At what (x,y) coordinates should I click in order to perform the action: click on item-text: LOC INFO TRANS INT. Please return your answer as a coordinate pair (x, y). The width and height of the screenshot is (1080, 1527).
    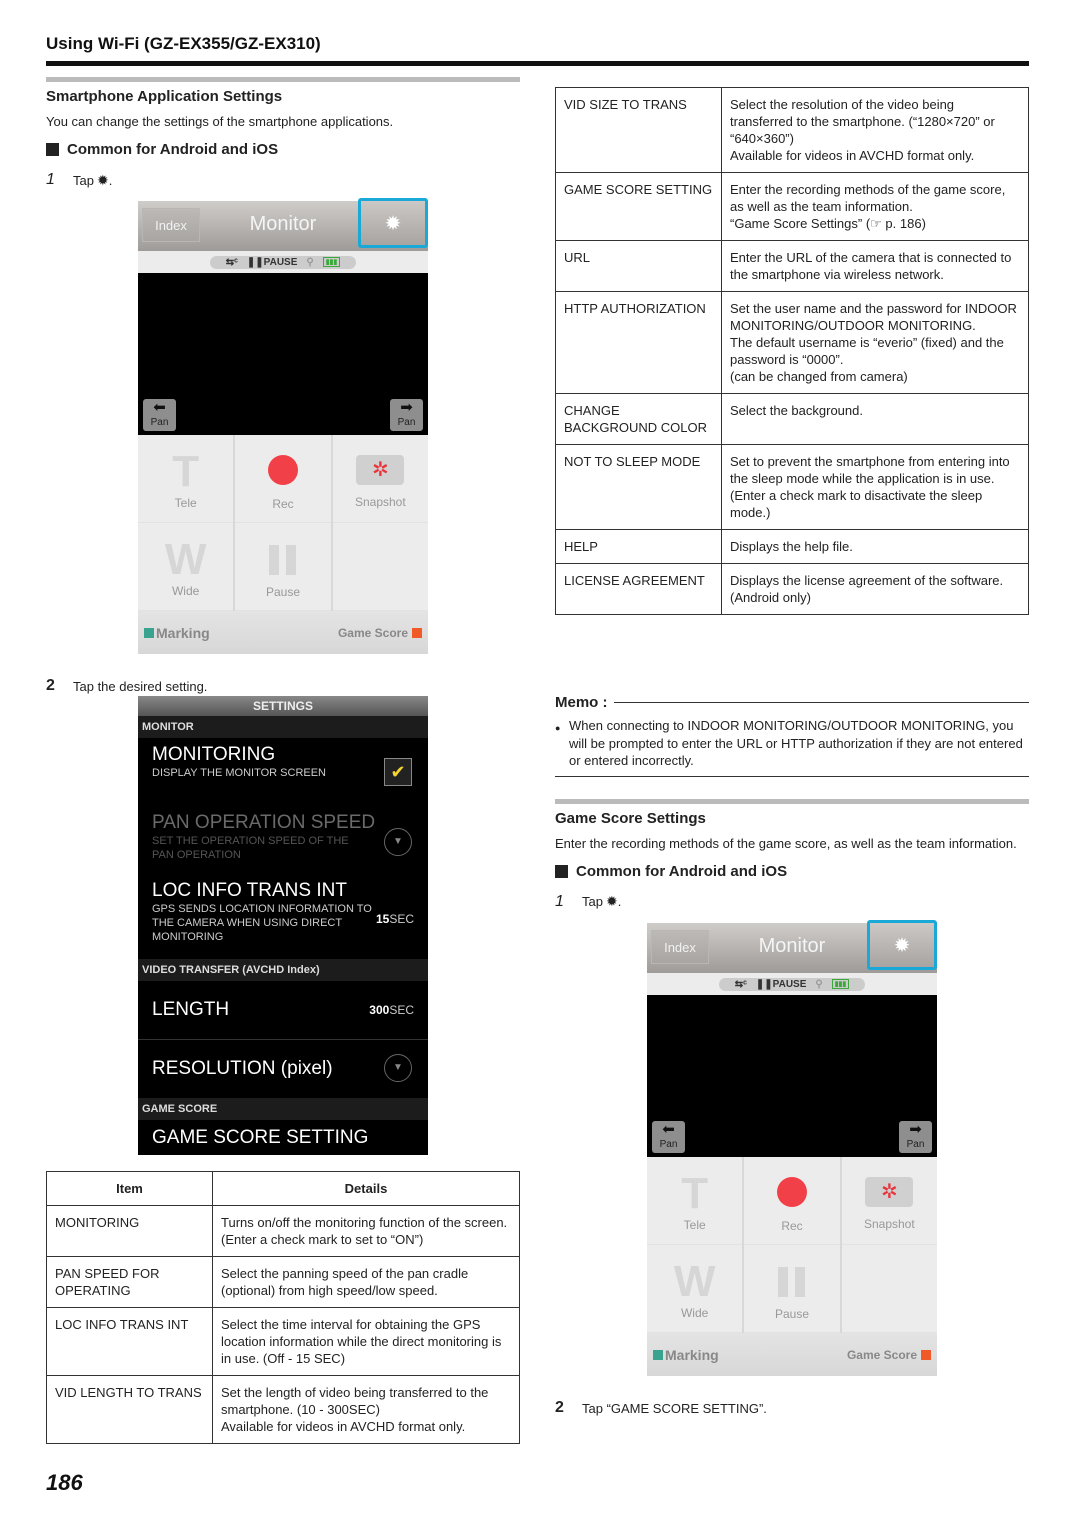
    Looking at the image, I should click on (122, 1324).